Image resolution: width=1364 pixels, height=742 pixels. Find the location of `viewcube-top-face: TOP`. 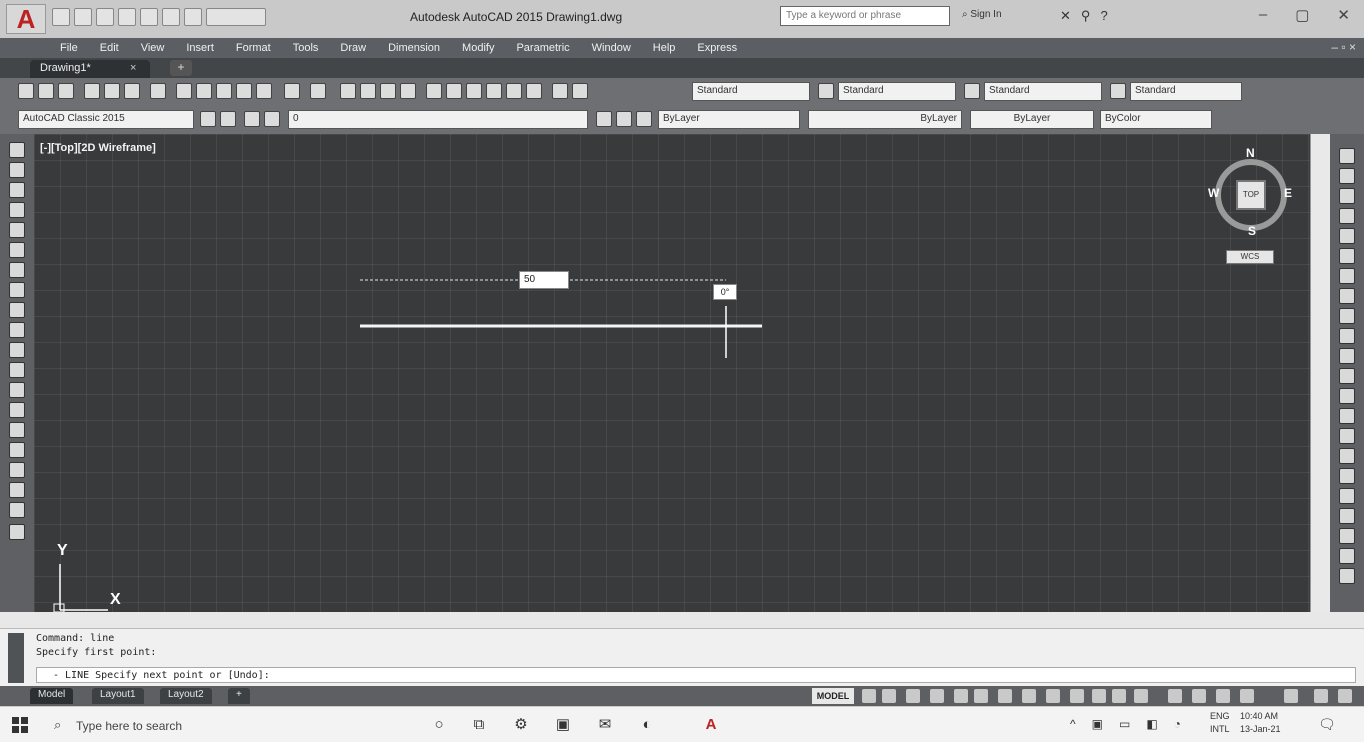

viewcube-top-face: TOP is located at coordinates (1251, 195).